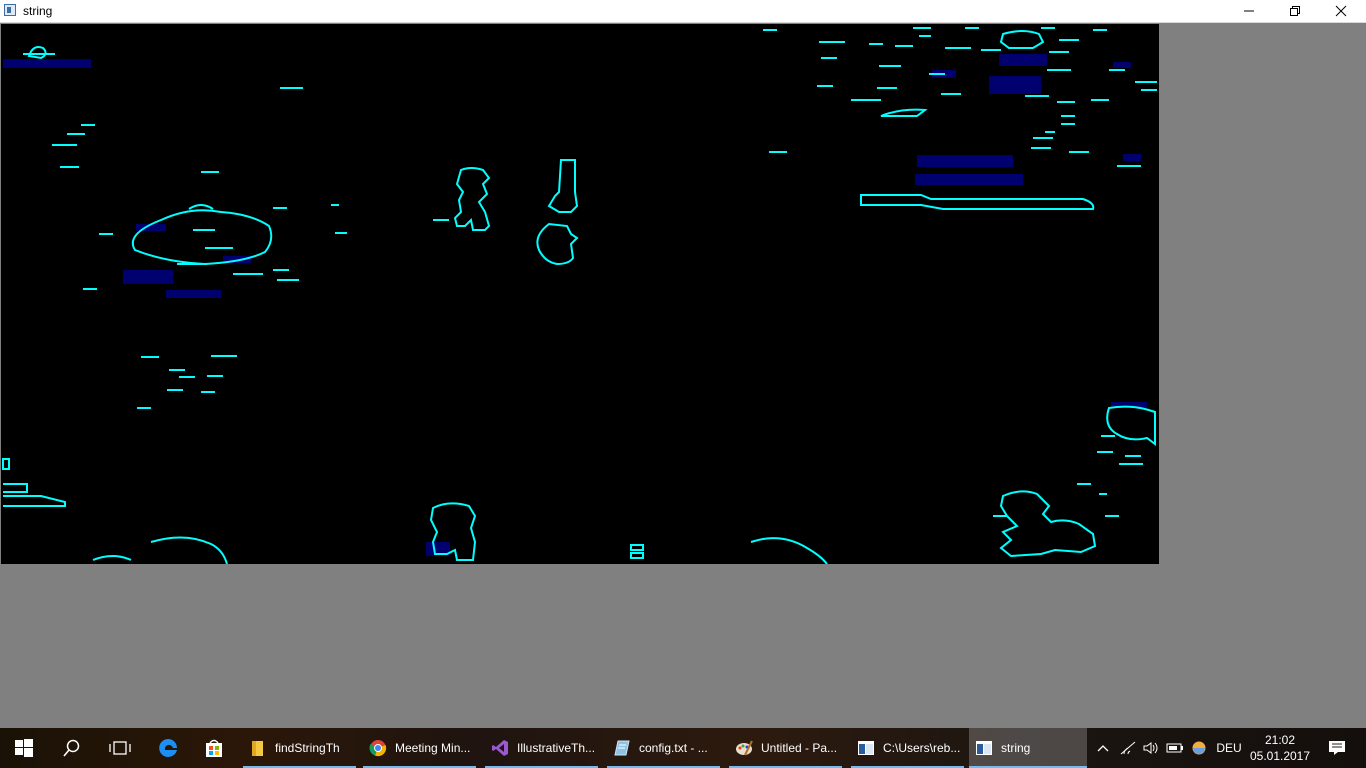 Image resolution: width=1366 pixels, height=768 pixels. Describe the element at coordinates (258, 748) in the screenshot. I see `folder-icon` at that location.